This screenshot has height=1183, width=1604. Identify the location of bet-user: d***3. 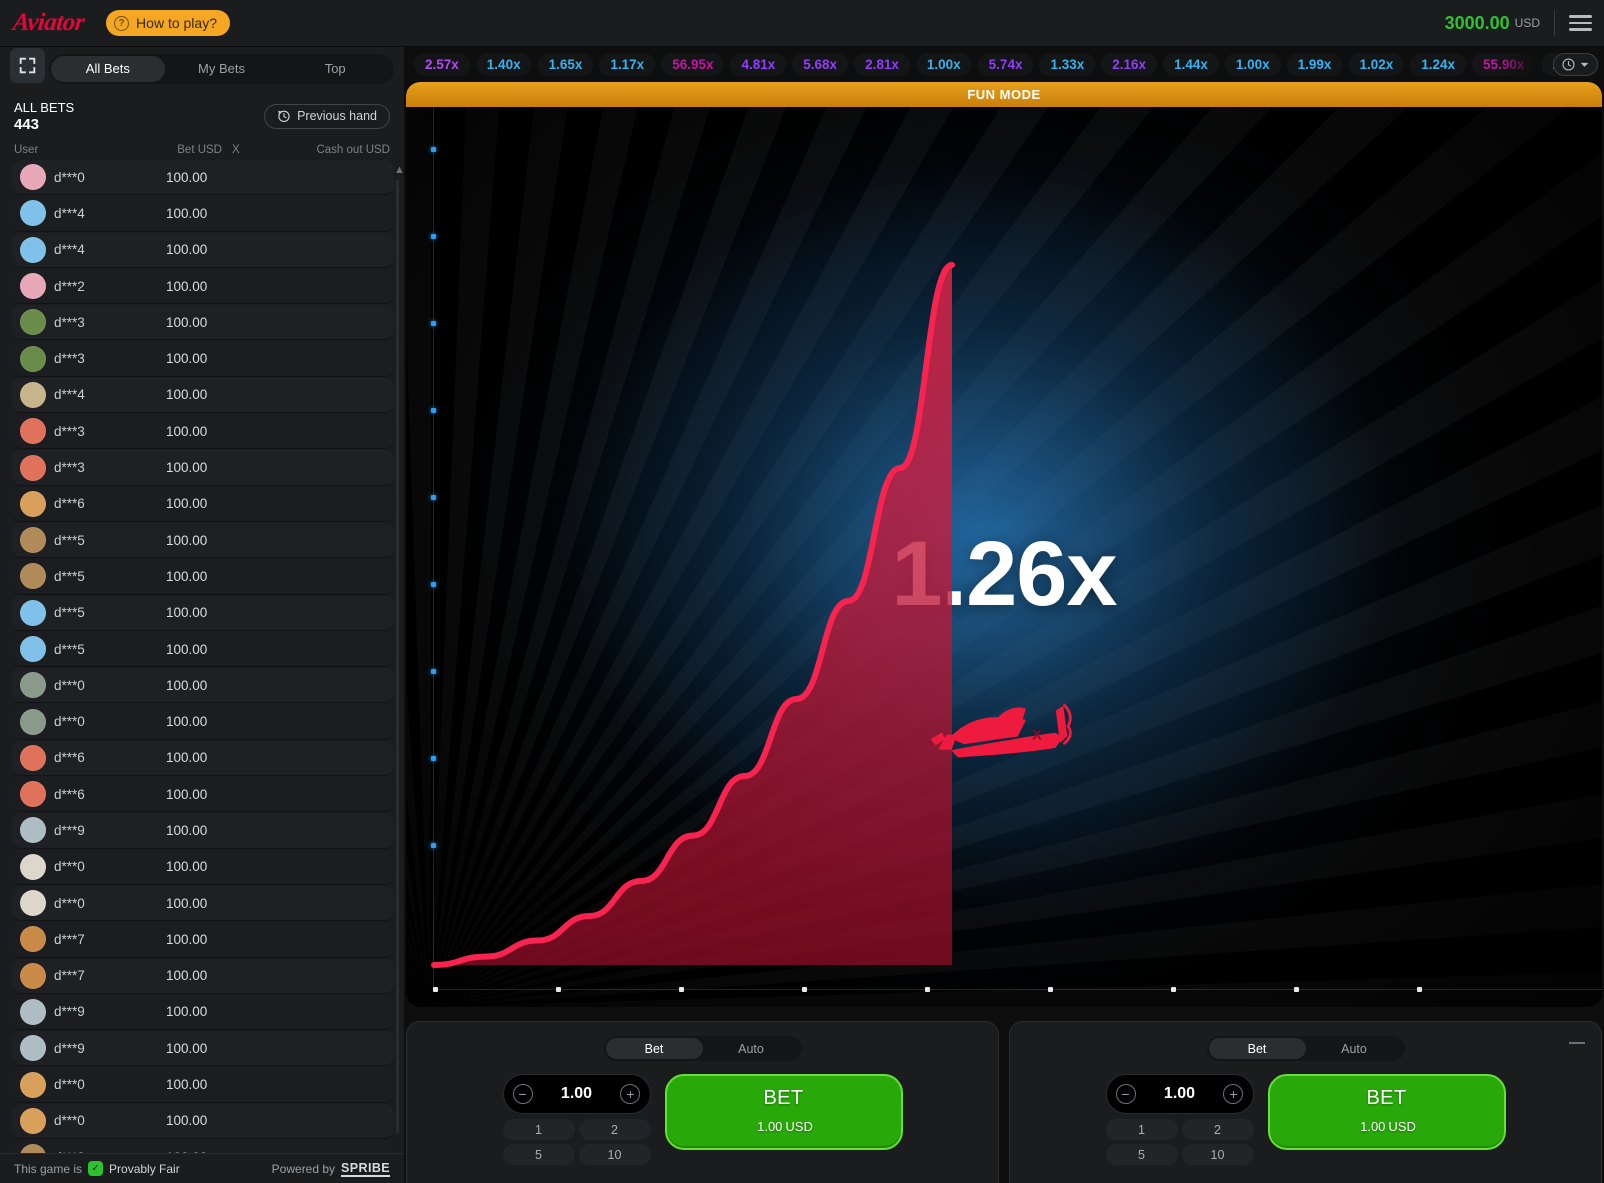
(69, 468).